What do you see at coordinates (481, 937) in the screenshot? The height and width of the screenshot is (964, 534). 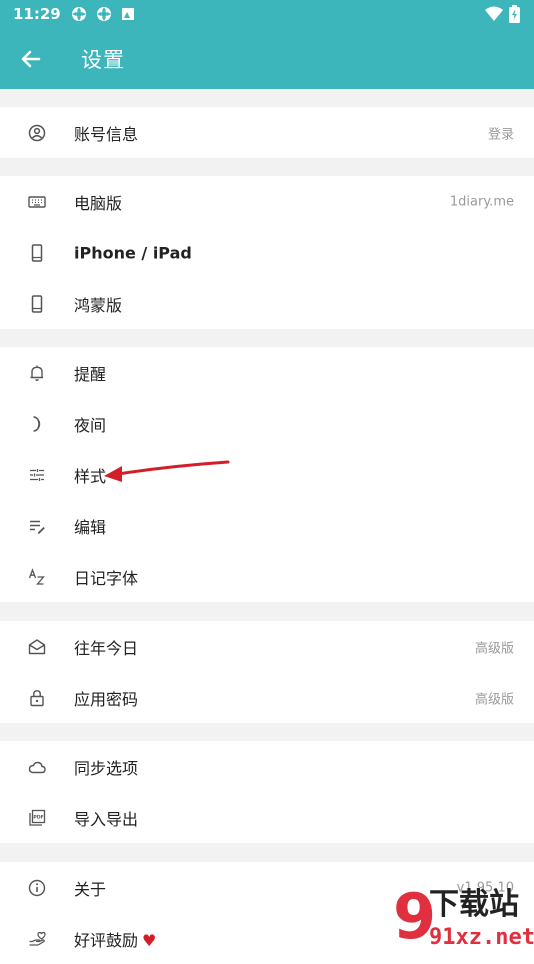 I see `watermark-url: 91xz.net` at bounding box center [481, 937].